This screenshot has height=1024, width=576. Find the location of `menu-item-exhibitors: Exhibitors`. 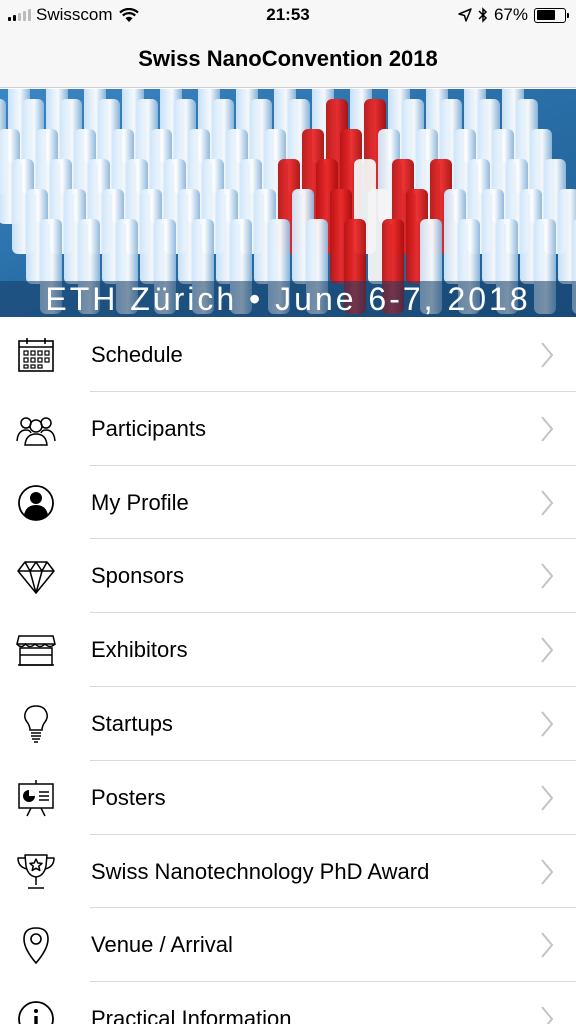

menu-item-exhibitors: Exhibitors is located at coordinates (288, 650).